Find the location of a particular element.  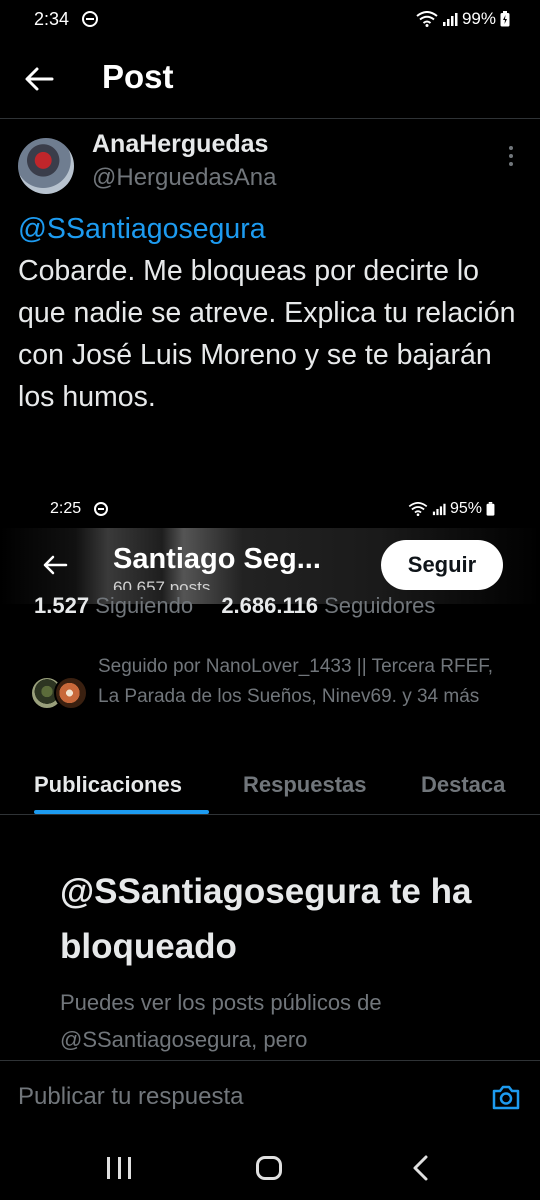

signal-icon is located at coordinates (450, 19).